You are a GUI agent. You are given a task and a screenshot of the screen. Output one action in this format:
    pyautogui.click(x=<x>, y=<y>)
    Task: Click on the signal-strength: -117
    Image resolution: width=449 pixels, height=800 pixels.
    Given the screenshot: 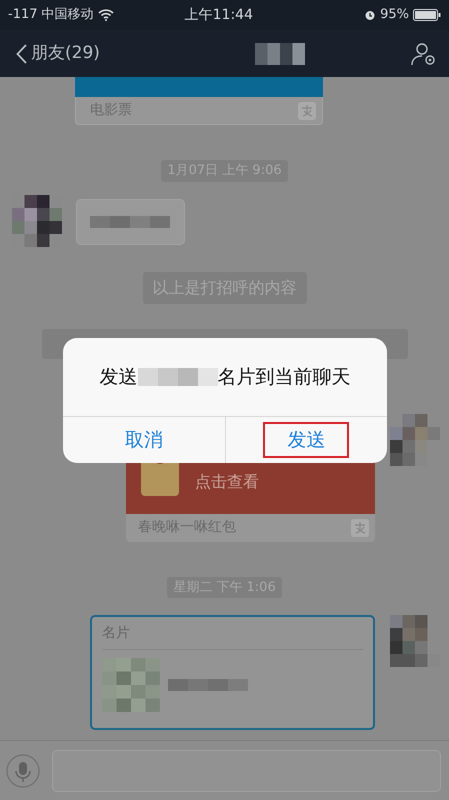 What is the action you would take?
    pyautogui.click(x=23, y=15)
    